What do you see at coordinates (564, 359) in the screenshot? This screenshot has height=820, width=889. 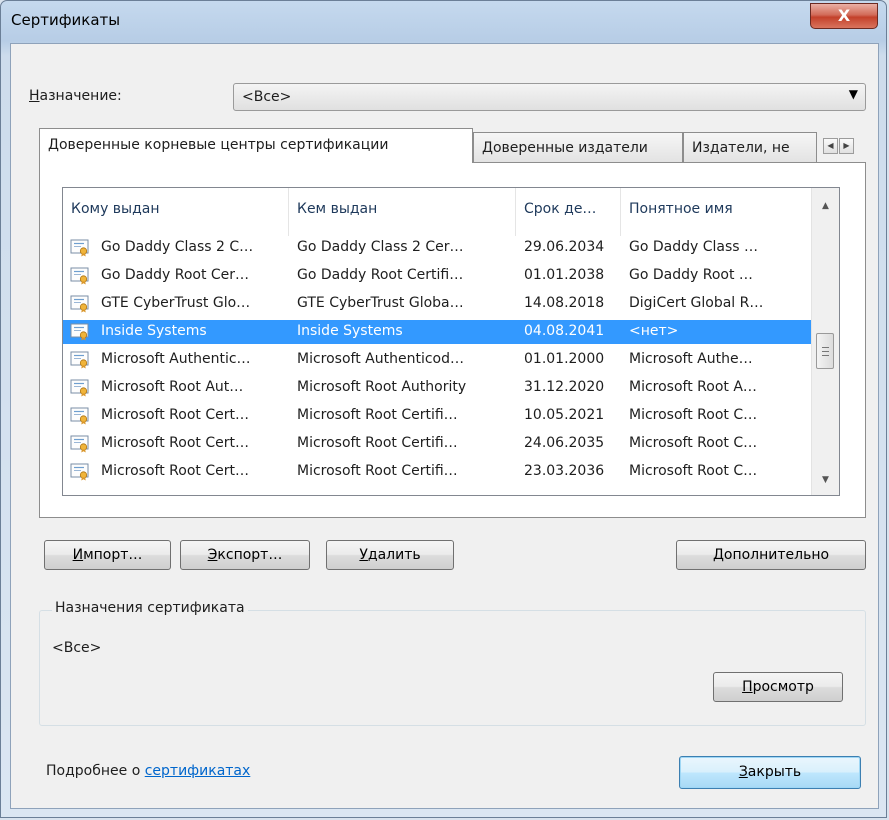 I see `cell-expiration: 01.01.2000` at bounding box center [564, 359].